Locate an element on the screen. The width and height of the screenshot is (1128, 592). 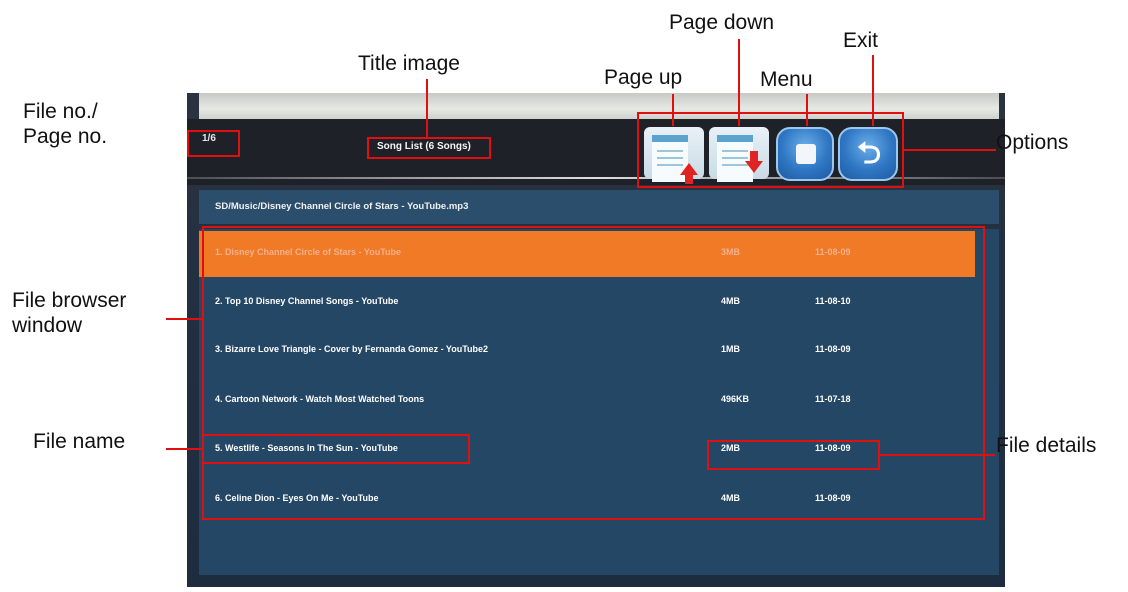
title-highlight-box is located at coordinates (429, 148).